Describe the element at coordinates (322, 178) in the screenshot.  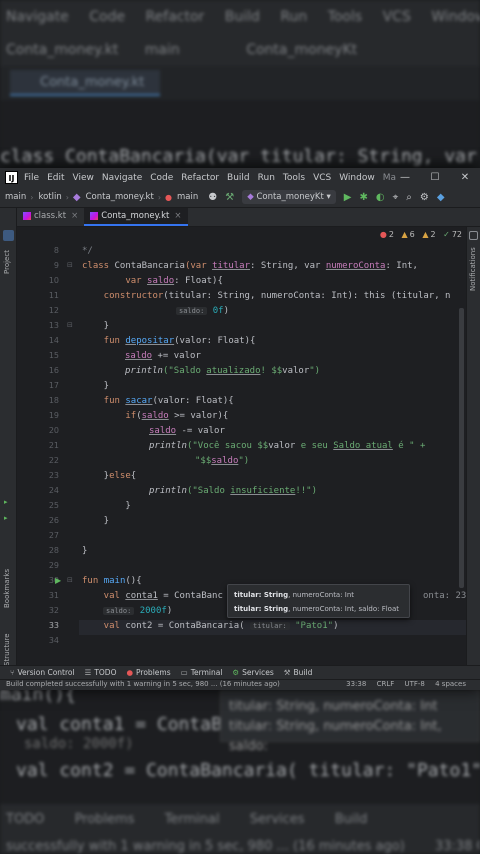
I see `menu-vcs: VCS` at that location.